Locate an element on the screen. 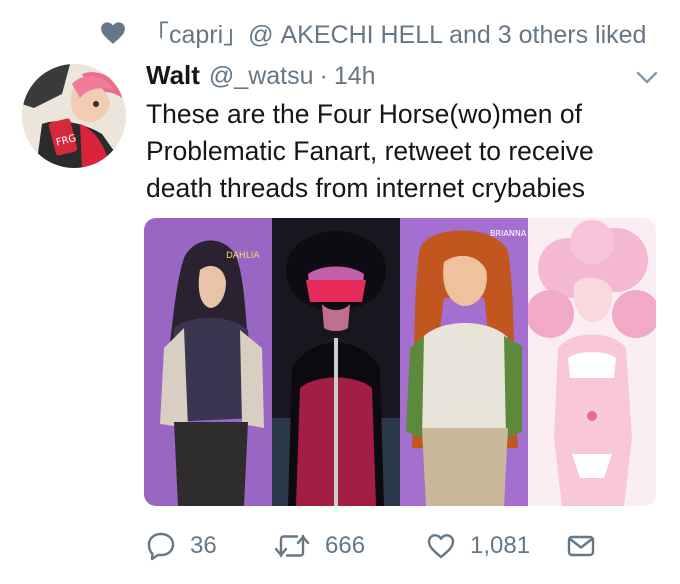 This screenshot has width=680, height=584. reply-count: 36 is located at coordinates (203, 545).